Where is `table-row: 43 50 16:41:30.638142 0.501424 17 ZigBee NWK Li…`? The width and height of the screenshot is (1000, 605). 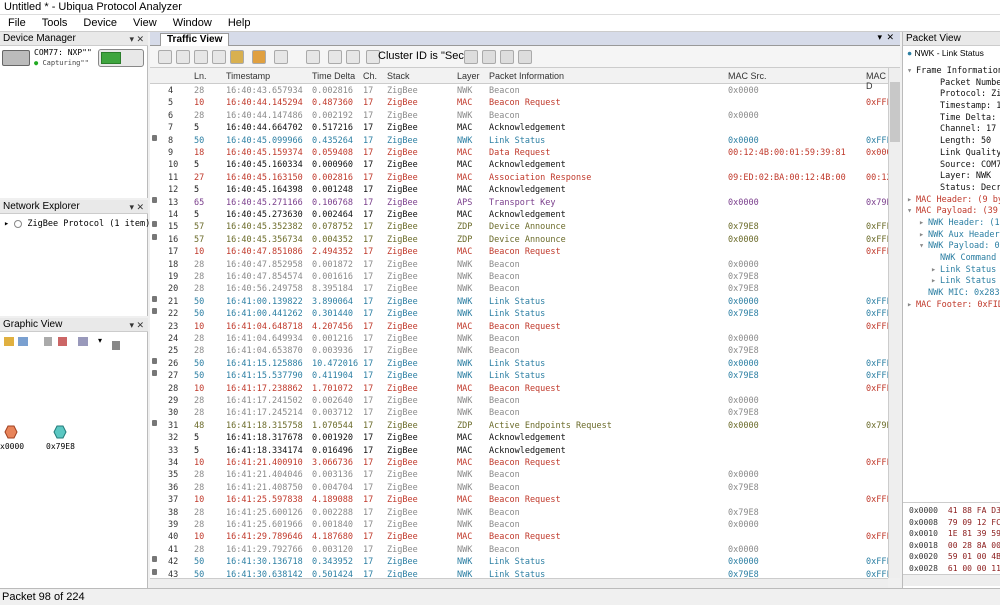
table-row: 43 50 16:41:30.638142 0.501424 17 ZigBee NWK Li… is located at coordinates (519, 573).